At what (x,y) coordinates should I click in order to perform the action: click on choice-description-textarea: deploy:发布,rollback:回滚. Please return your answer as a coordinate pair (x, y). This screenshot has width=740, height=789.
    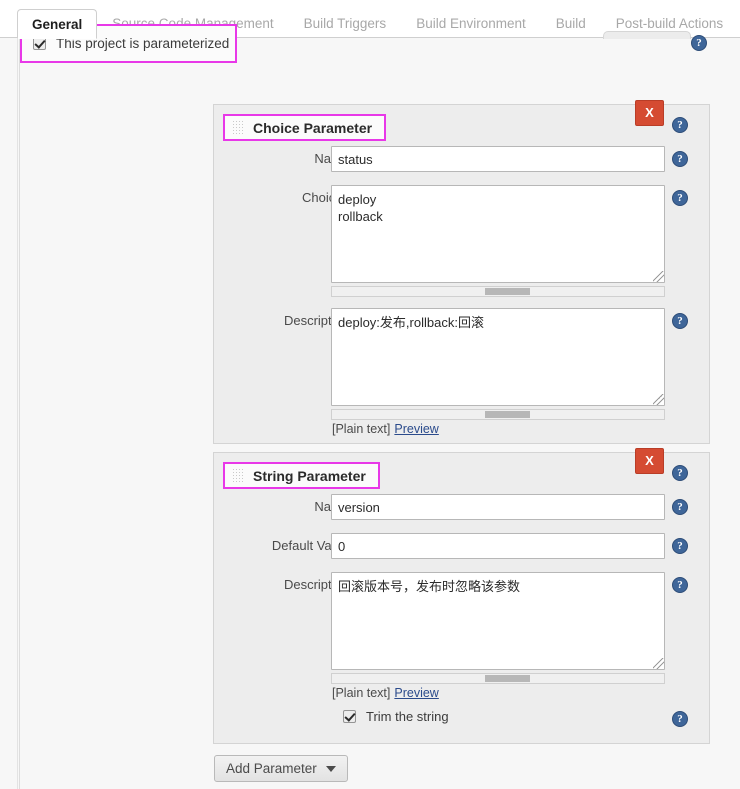
    Looking at the image, I should click on (498, 357).